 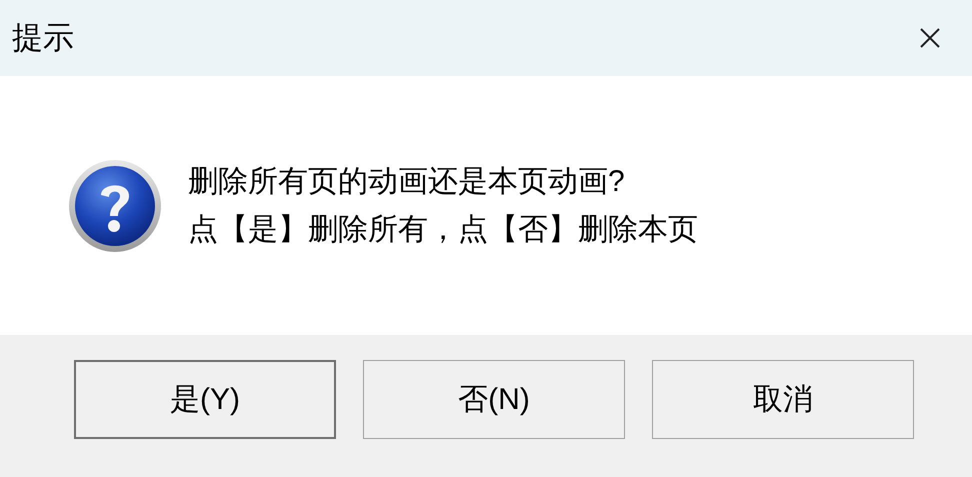 What do you see at coordinates (494, 399) in the screenshot?
I see `dialog-button: 否(N)` at bounding box center [494, 399].